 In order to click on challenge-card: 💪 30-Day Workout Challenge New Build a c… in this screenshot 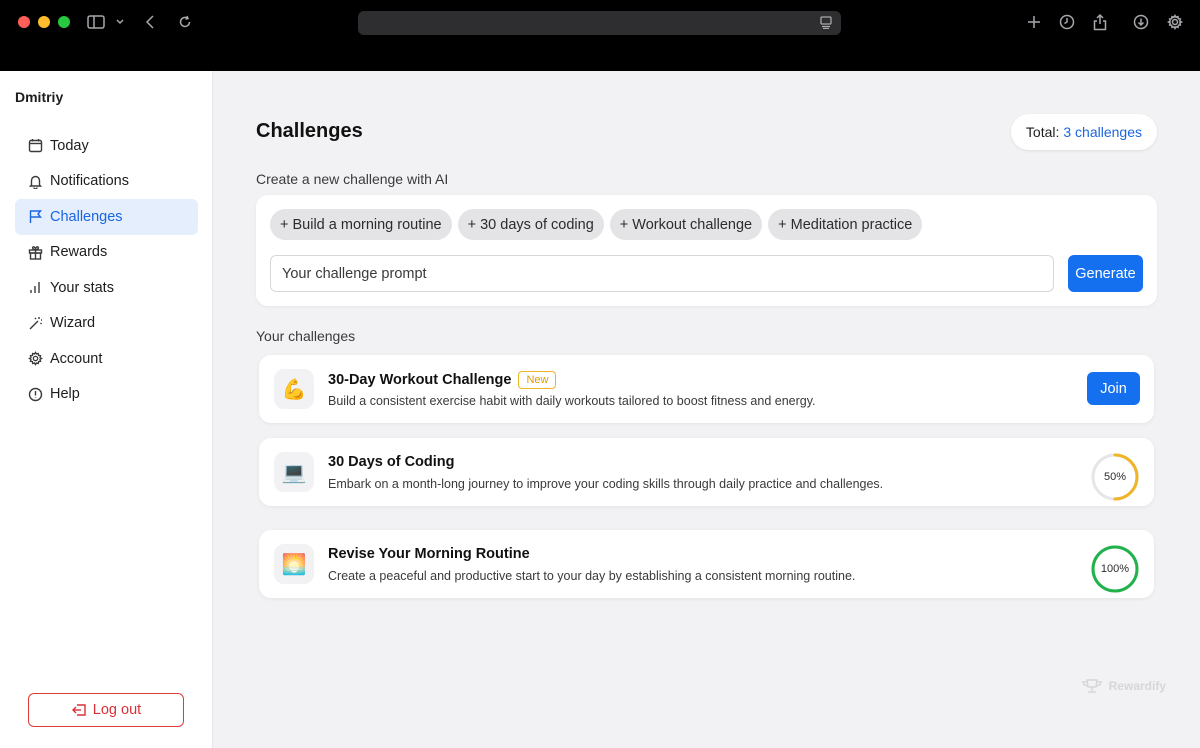, I will do `click(706, 389)`.